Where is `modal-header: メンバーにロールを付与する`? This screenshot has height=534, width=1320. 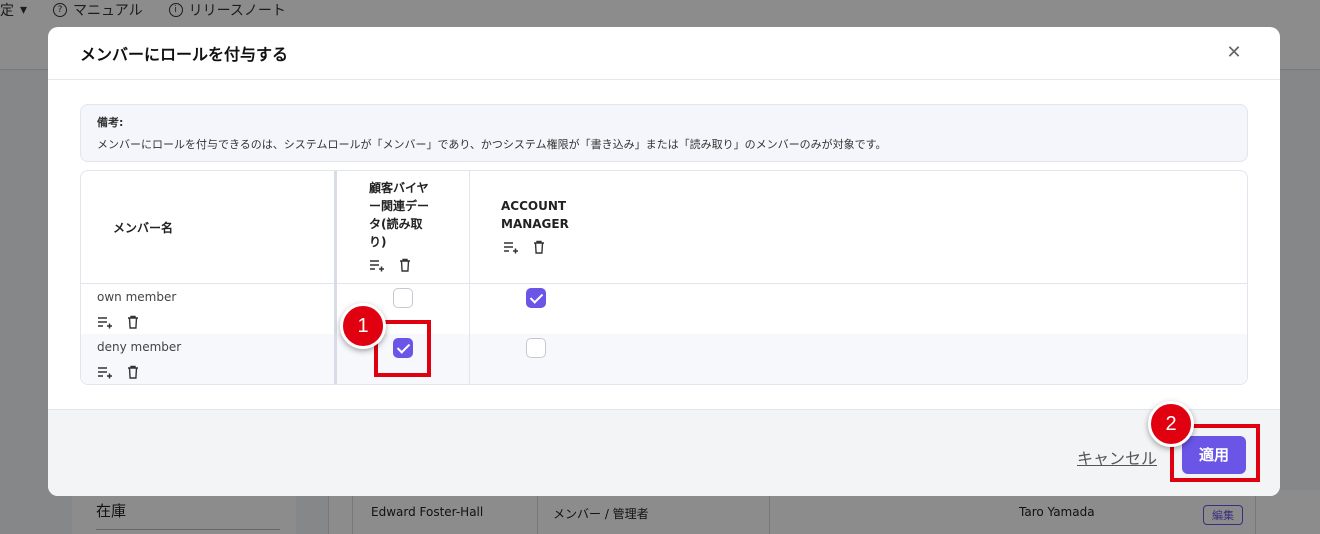 modal-header: メンバーにロールを付与する is located at coordinates (664, 53).